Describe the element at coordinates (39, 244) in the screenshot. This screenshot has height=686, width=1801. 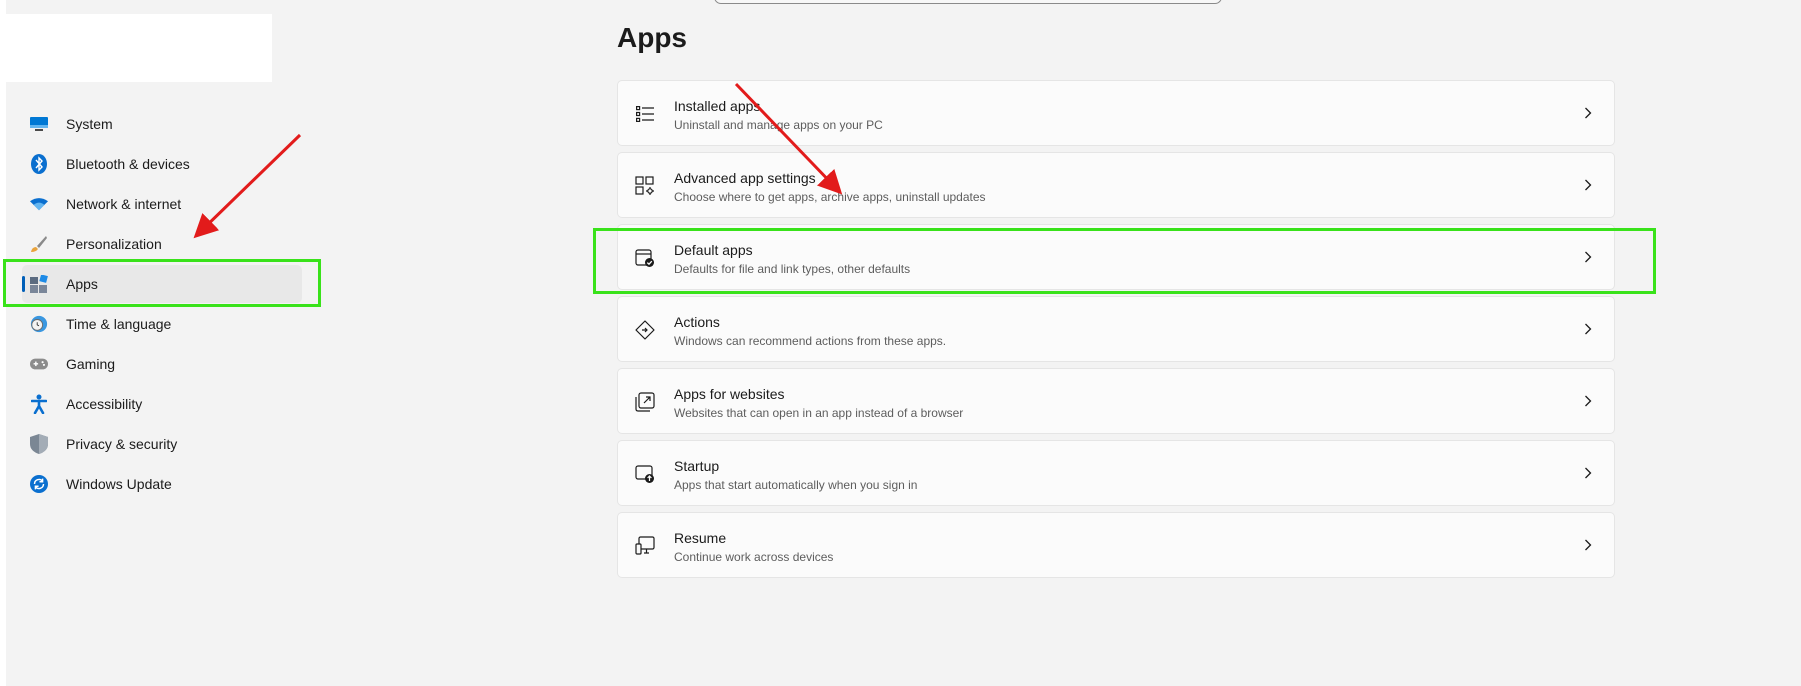
I see `brush-icon` at that location.